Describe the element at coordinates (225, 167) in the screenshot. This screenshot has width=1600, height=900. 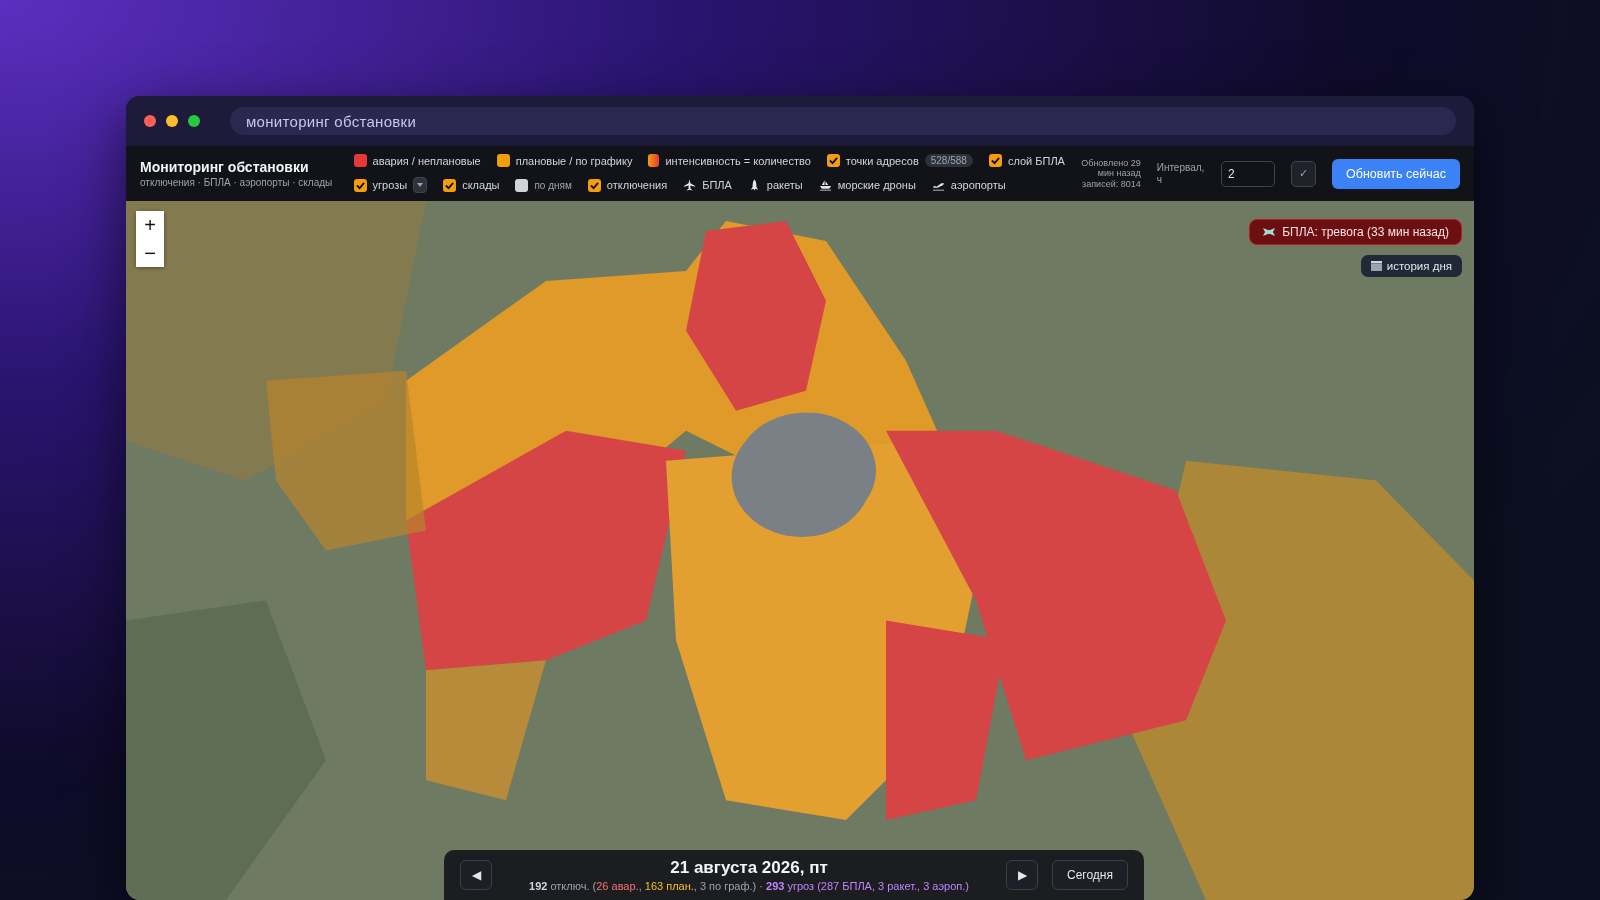
I see `app-title: Мониторинг обстановки` at that location.